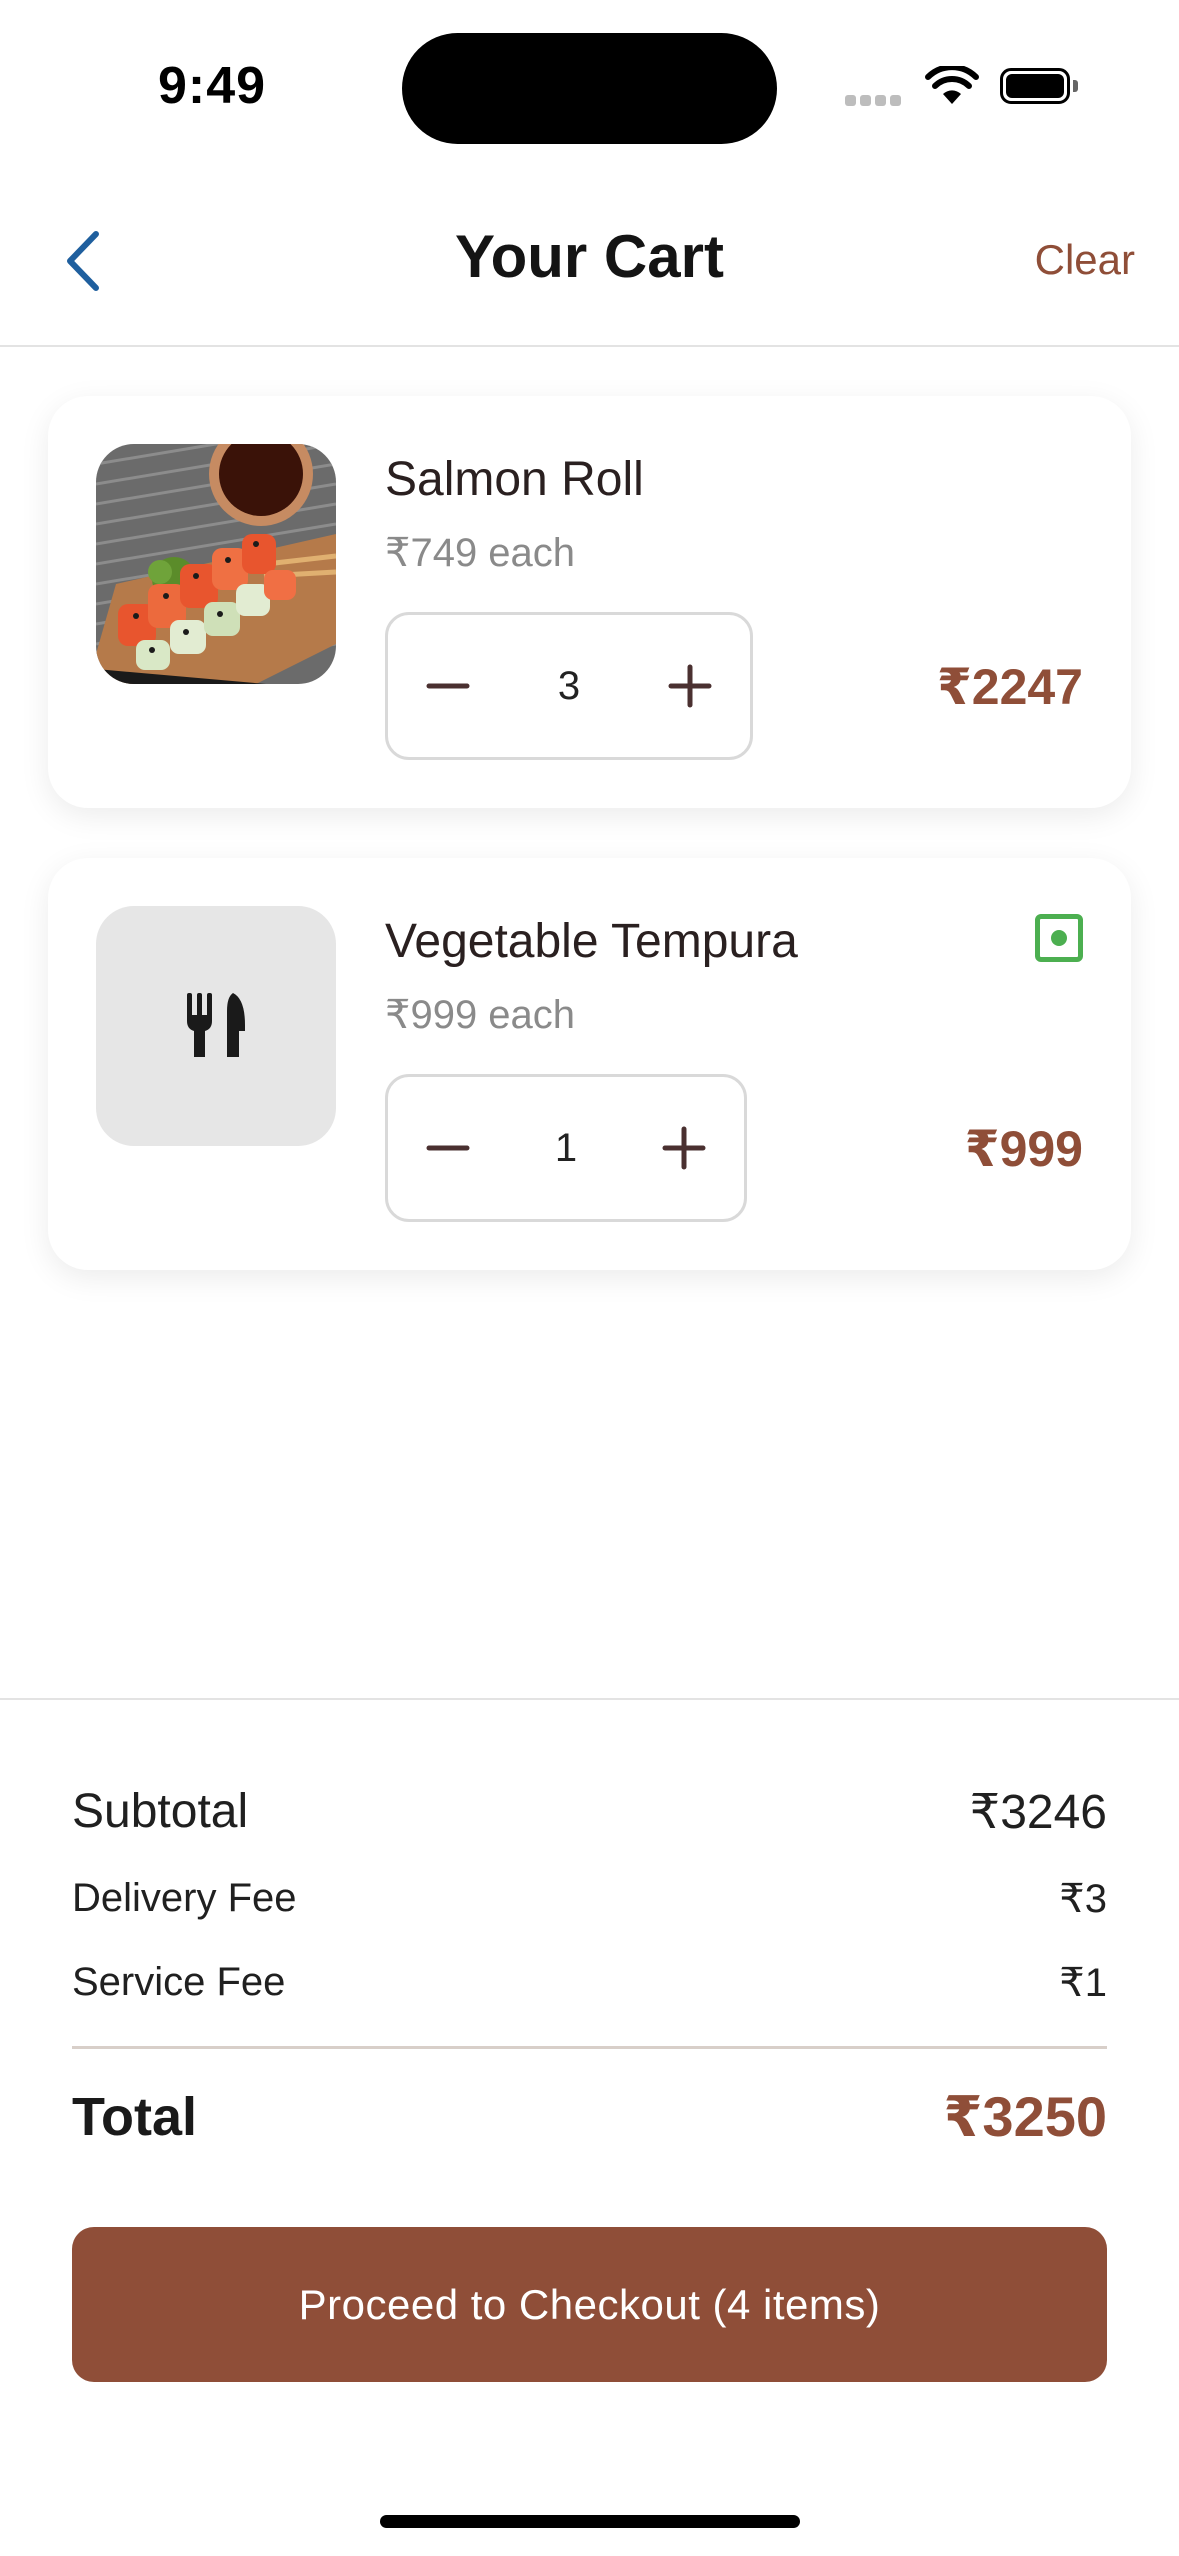  I want to click on subtotal-label: Subtotal, so click(160, 1811).